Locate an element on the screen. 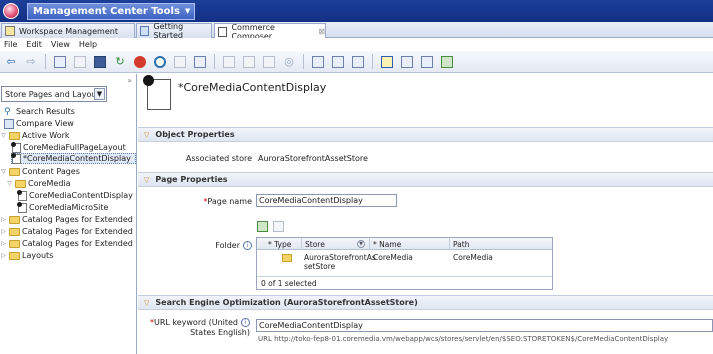 Image resolution: width=713 pixels, height=354 pixels. copy-icon is located at coordinates (180, 62).